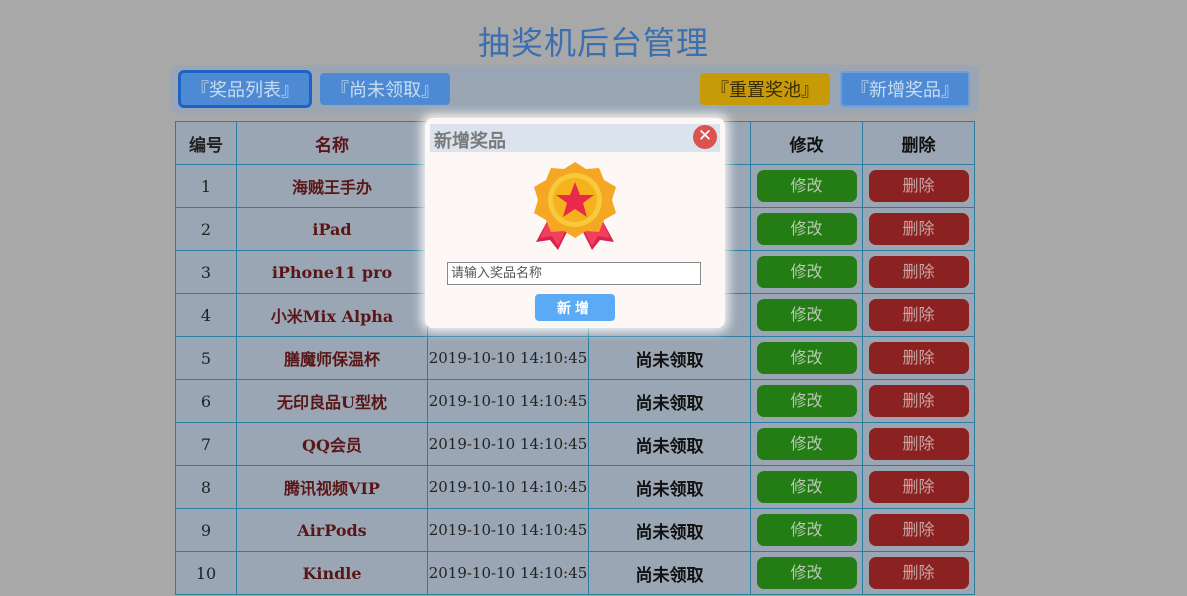 The width and height of the screenshot is (1187, 596). What do you see at coordinates (206, 530) in the screenshot?
I see `row-id: 9` at bounding box center [206, 530].